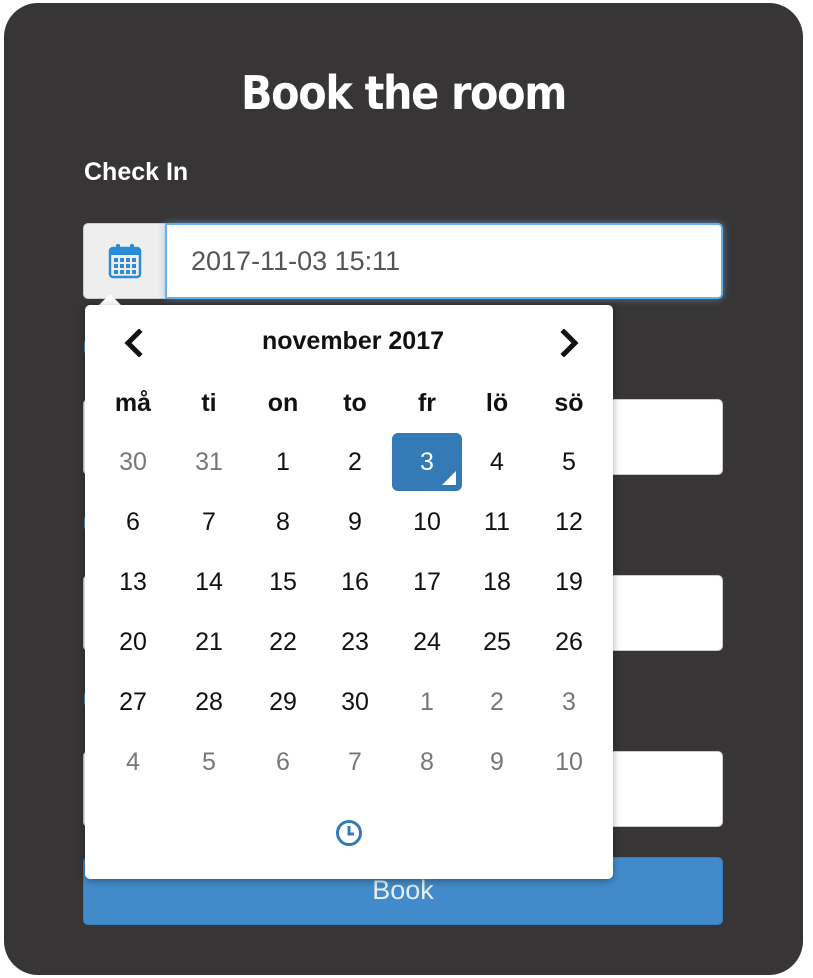 This screenshot has height=978, width=813. I want to click on month-year-switch: november 2017, so click(353, 341).